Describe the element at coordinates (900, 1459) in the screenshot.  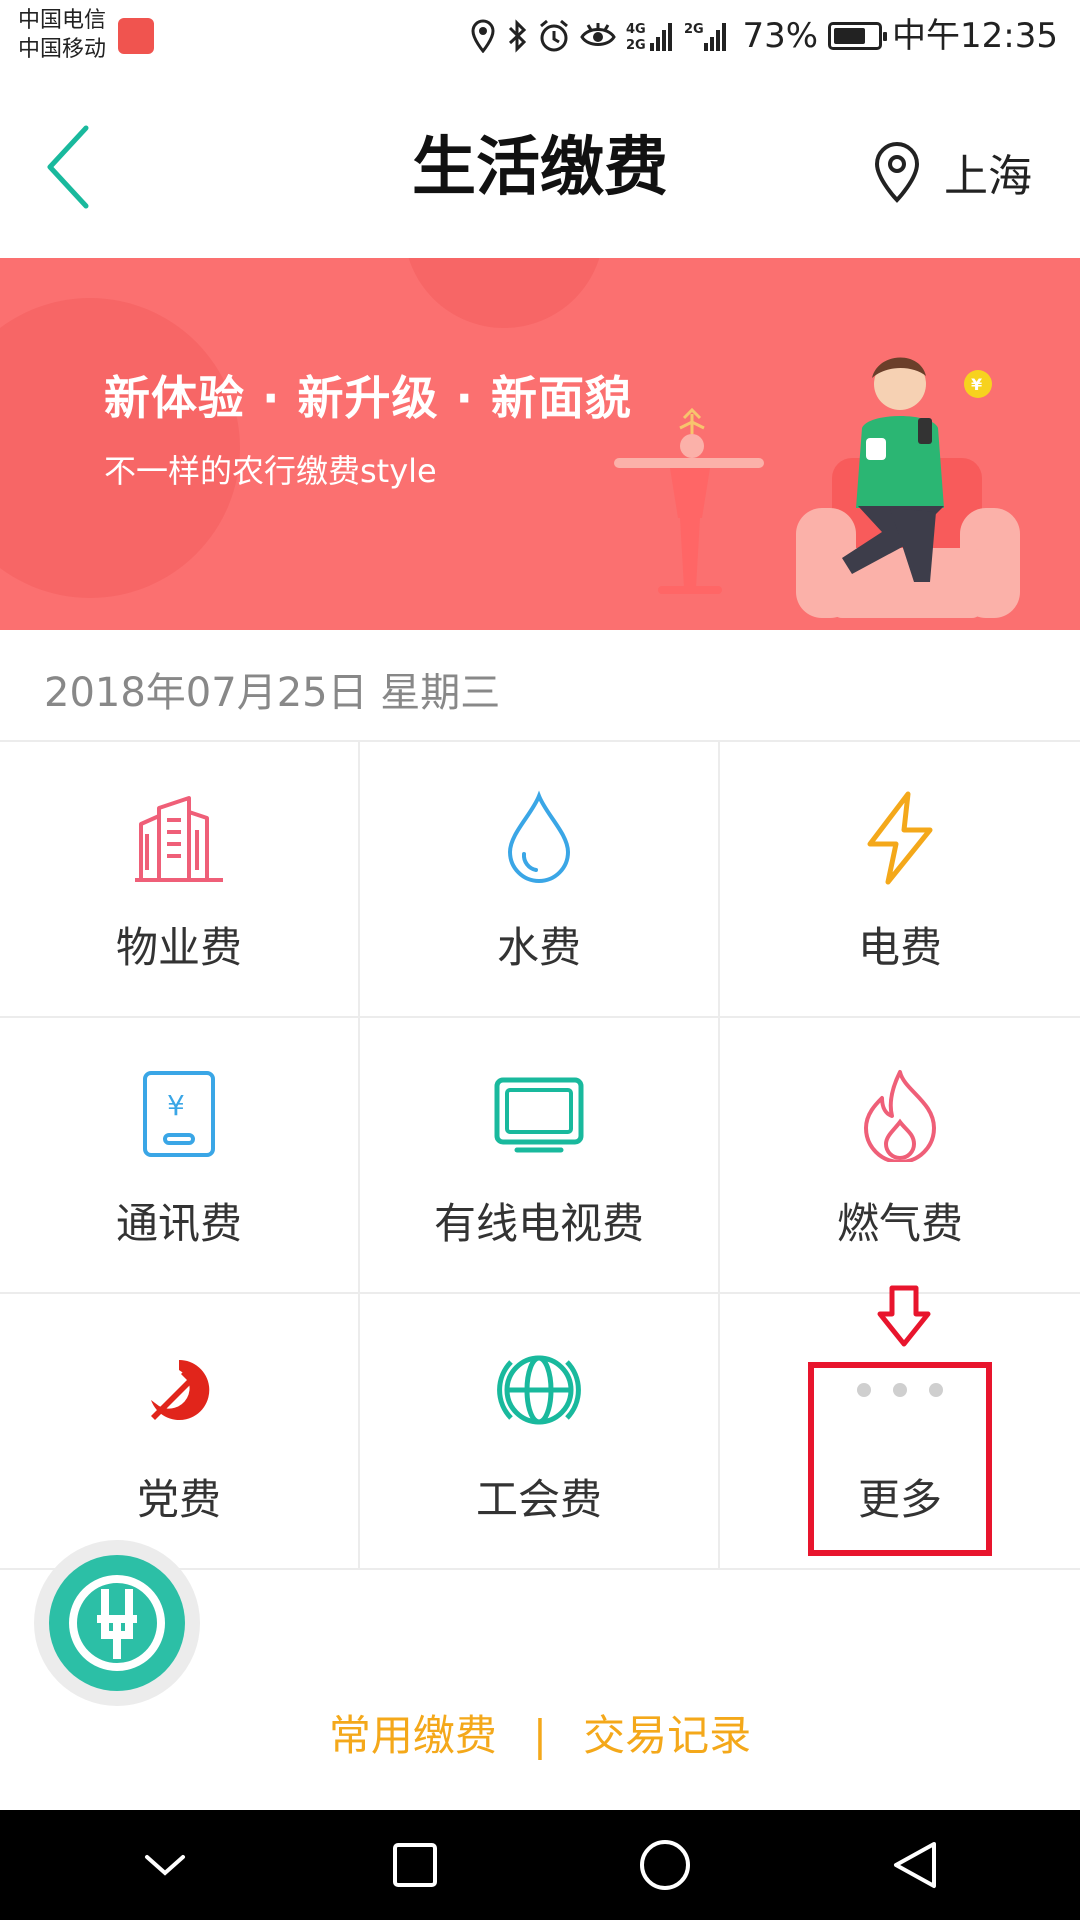
I see `annotation-highlight-box` at that location.